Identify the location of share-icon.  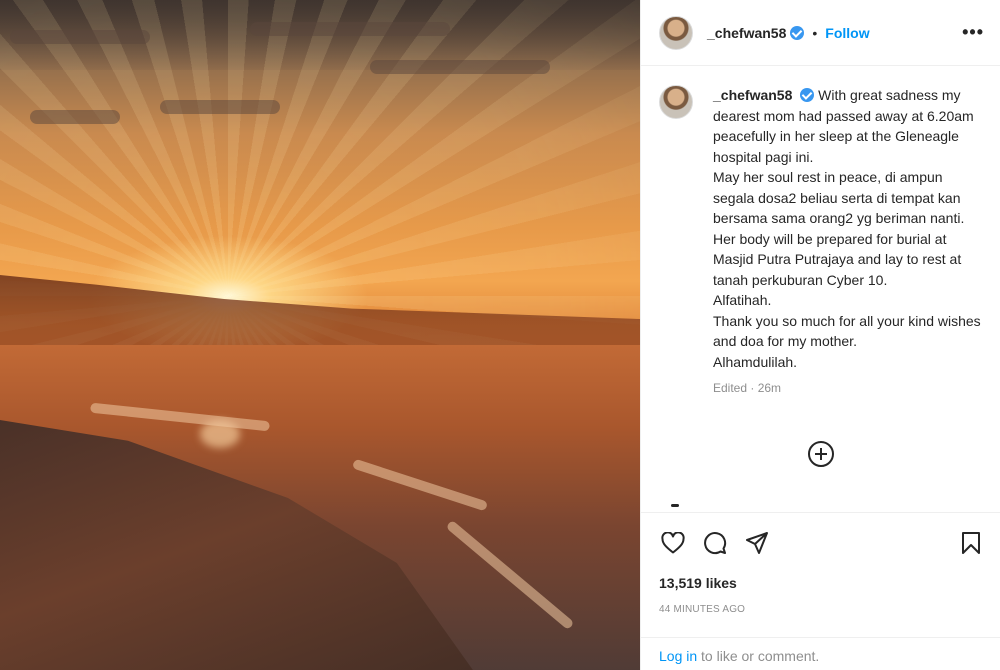
(757, 543).